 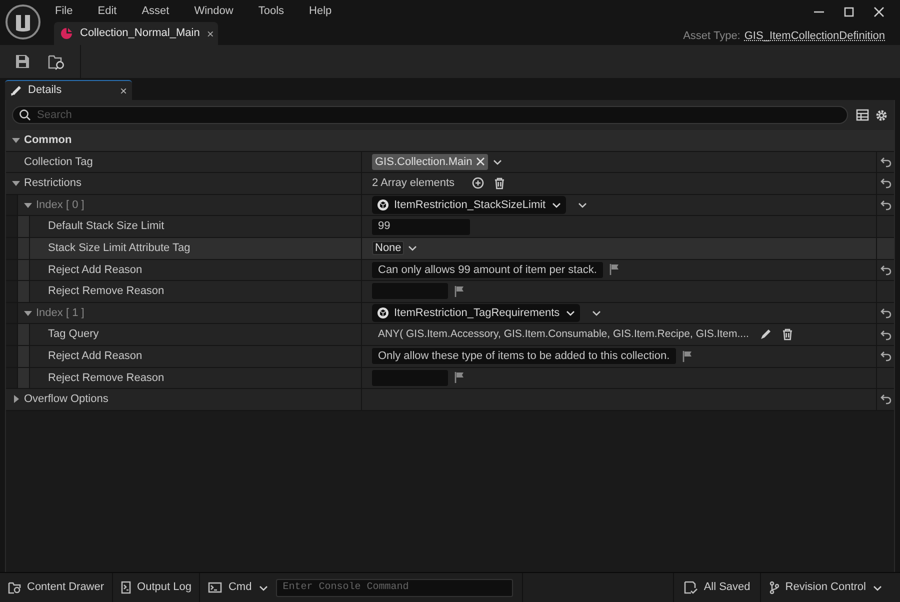 What do you see at coordinates (879, 12) in the screenshot?
I see `close-icon` at bounding box center [879, 12].